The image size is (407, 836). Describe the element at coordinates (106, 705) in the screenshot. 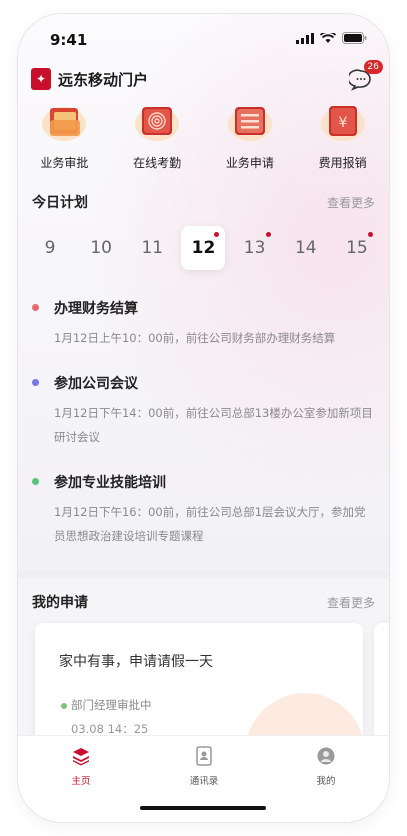

I see `application-status: 部门经理审批中` at that location.